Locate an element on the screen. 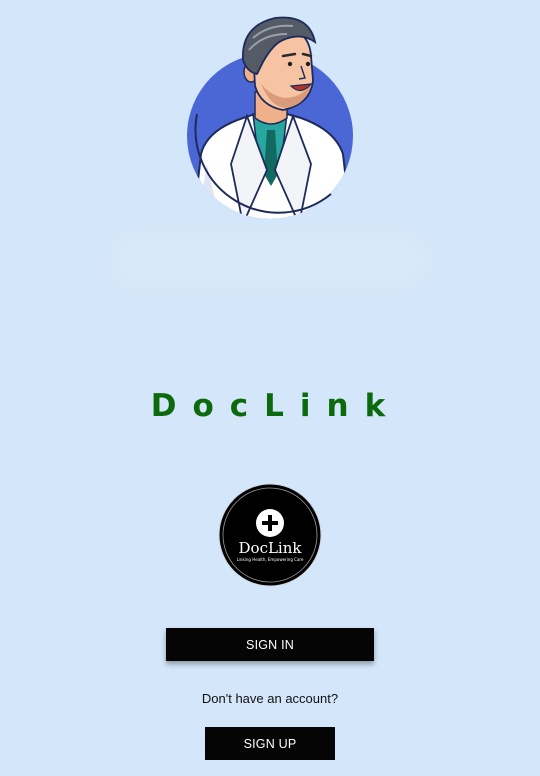  app-title: DocLink is located at coordinates (276, 406).